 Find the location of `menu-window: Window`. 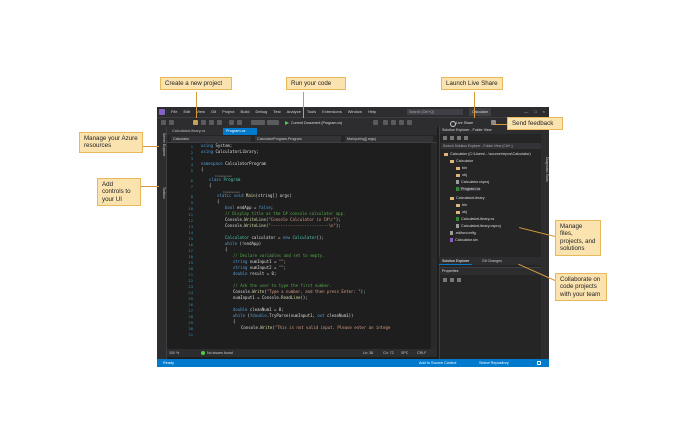

menu-window: Window is located at coordinates (355, 111).